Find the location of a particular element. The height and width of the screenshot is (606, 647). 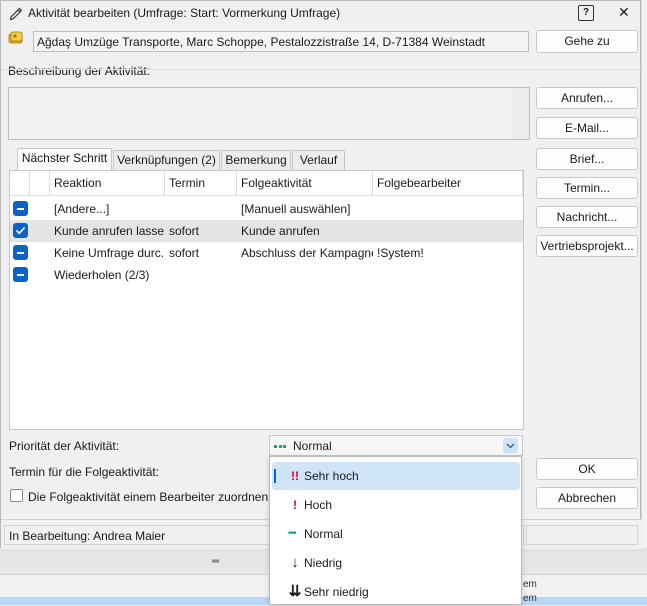

status-text: In Bearbeitung: Andrea Maier is located at coordinates (87, 536).